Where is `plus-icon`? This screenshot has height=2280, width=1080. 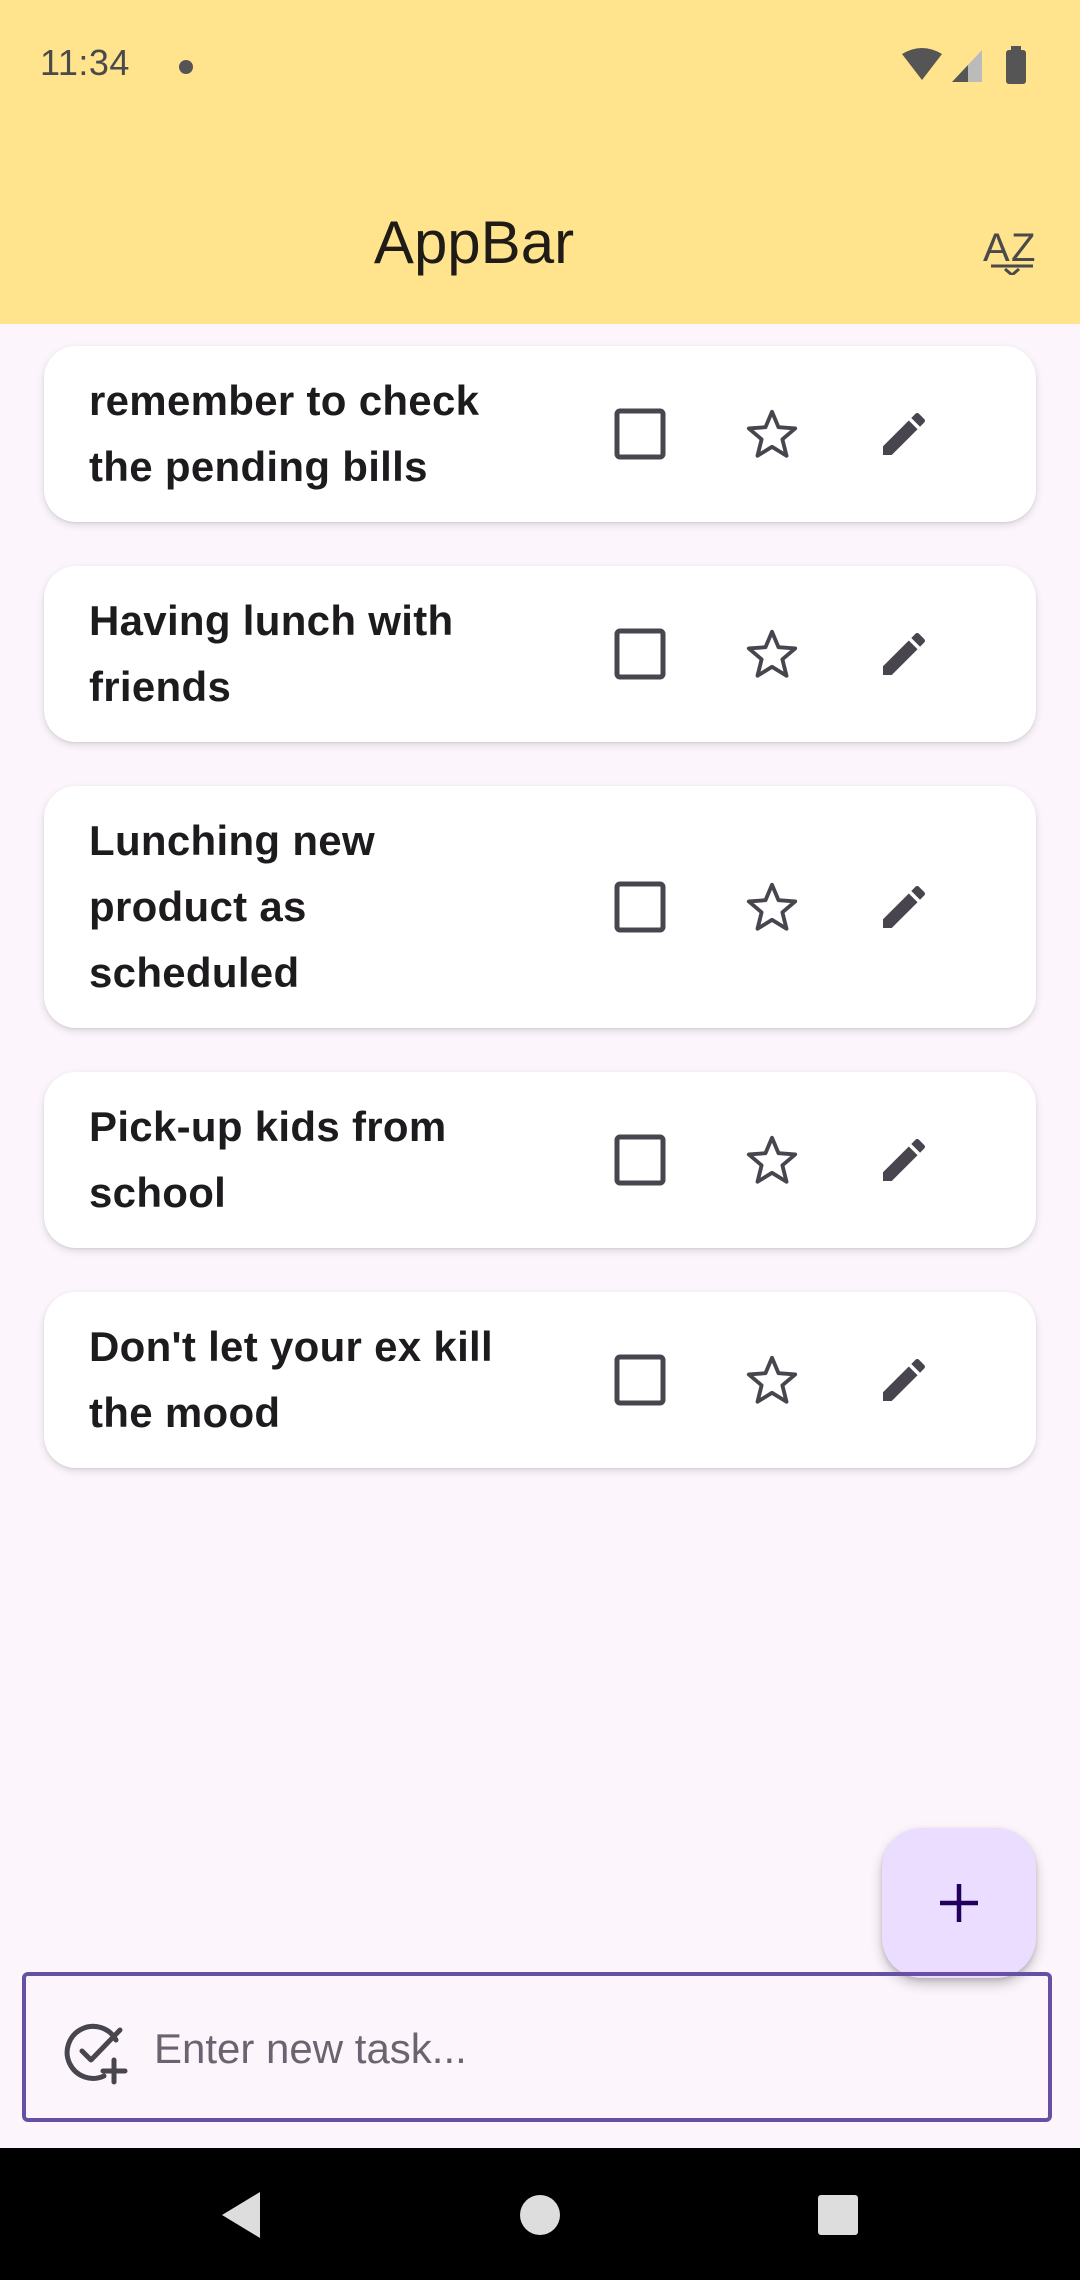
plus-icon is located at coordinates (959, 1903).